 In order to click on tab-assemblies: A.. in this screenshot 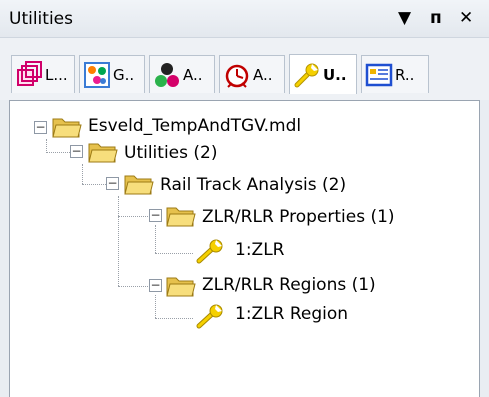, I will do `click(182, 74)`.